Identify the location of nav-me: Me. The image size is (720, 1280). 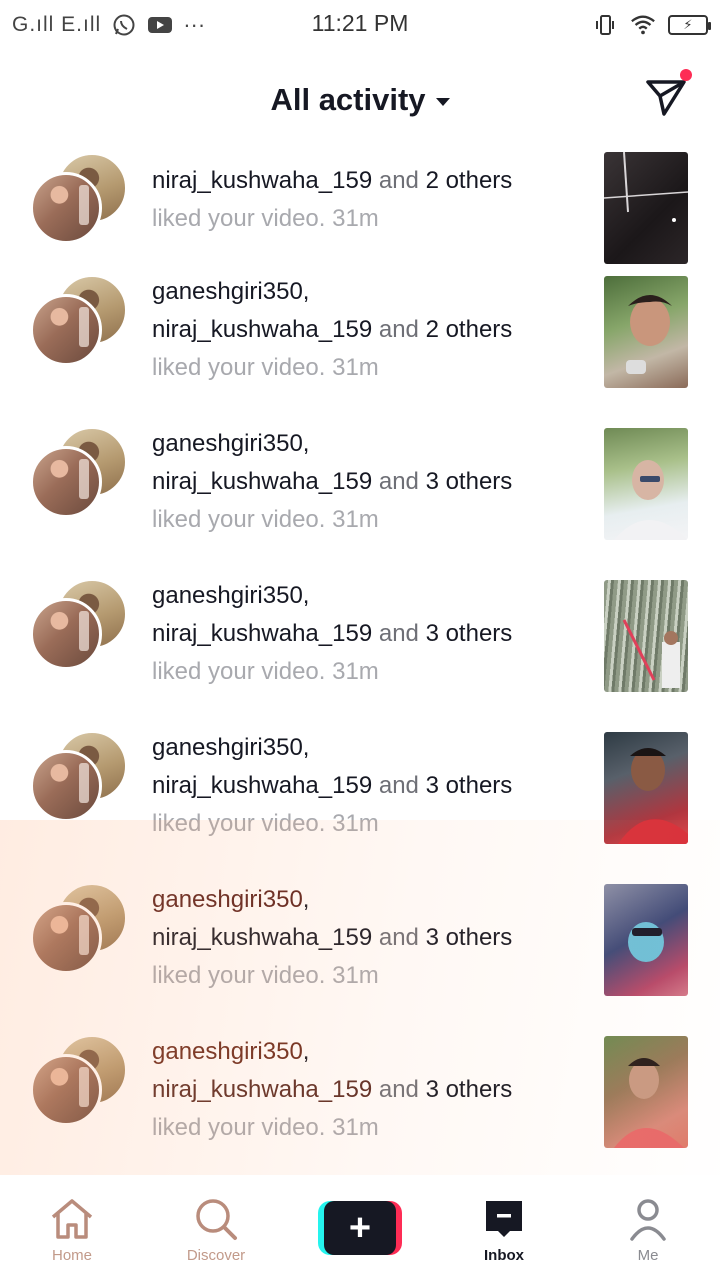
(648, 1219).